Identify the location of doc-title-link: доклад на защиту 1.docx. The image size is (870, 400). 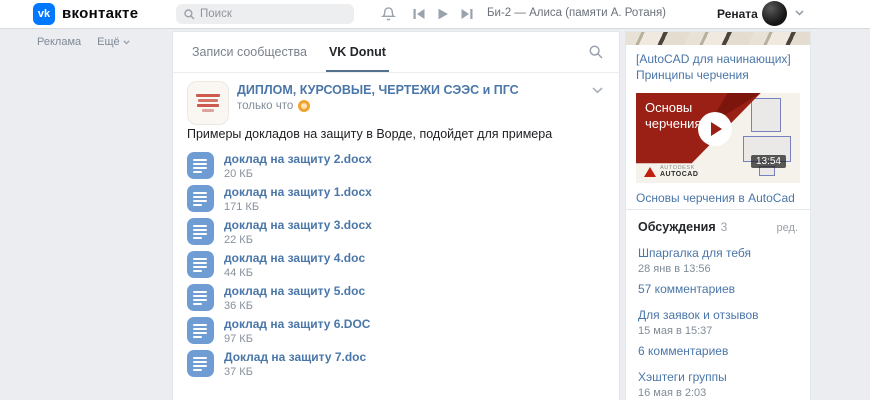
(298, 192).